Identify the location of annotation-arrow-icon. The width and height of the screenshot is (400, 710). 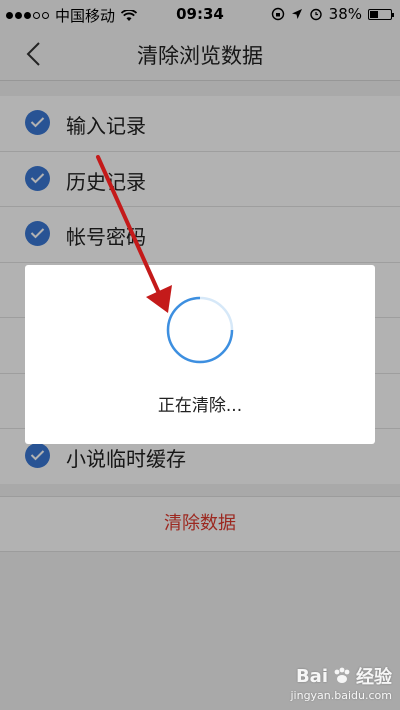
(134, 234).